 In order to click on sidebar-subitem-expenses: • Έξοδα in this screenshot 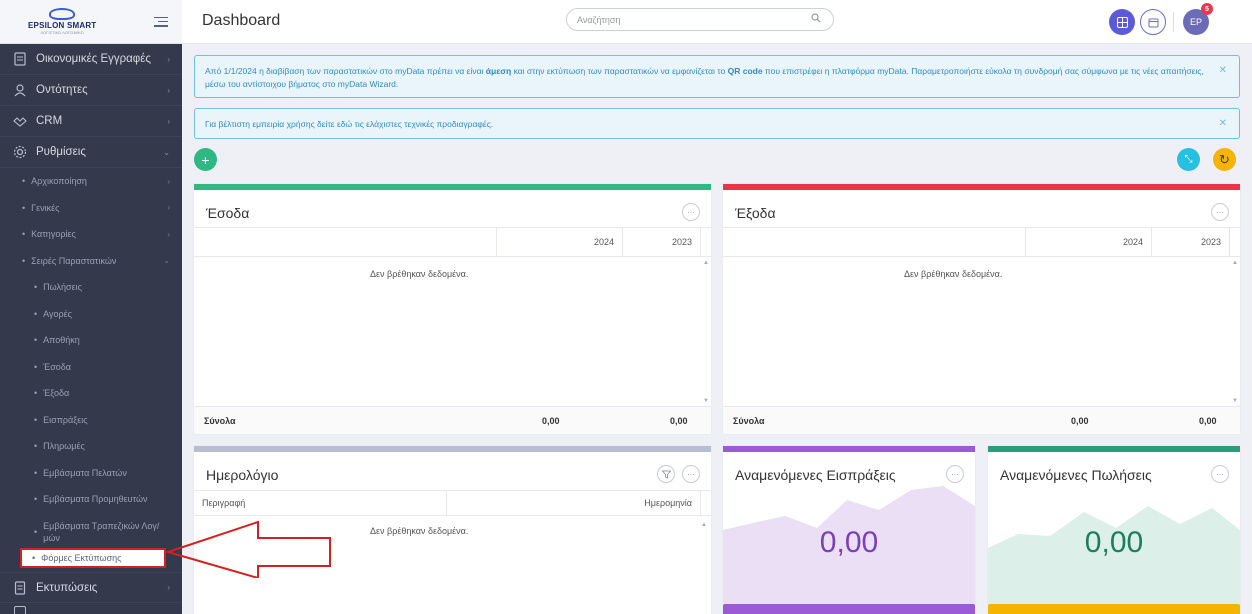, I will do `click(91, 393)`.